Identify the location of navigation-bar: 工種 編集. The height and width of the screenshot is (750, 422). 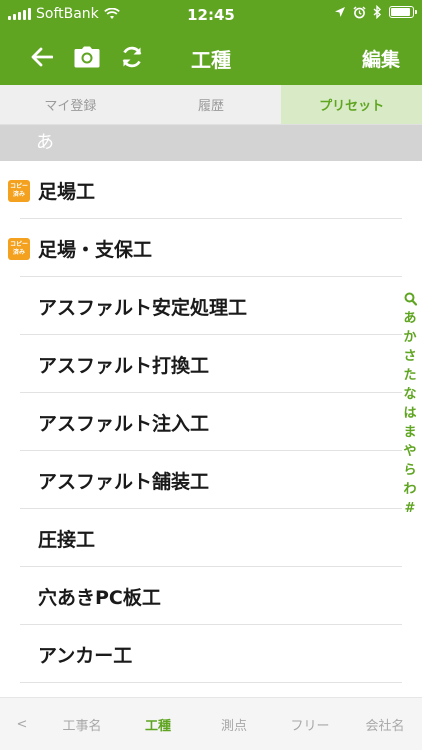
(211, 57).